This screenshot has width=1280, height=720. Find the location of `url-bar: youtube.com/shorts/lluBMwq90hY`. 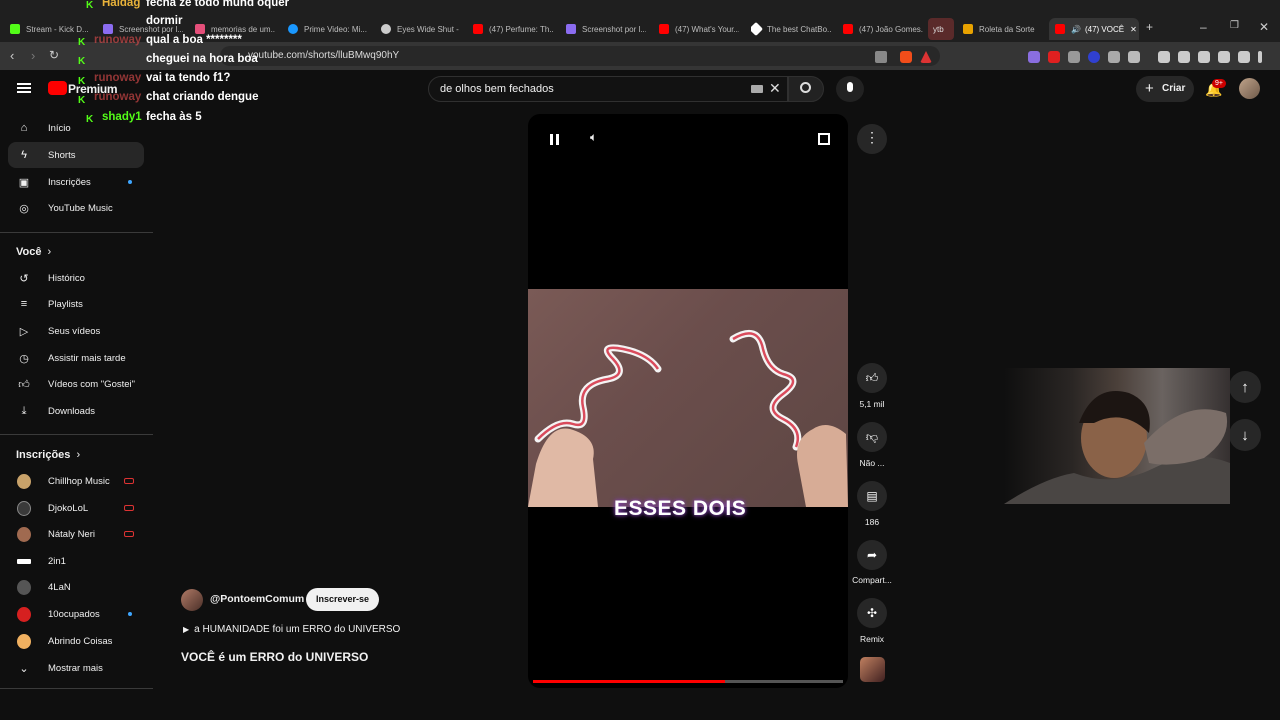

url-bar: youtube.com/shorts/lluBMwq90hY is located at coordinates (580, 56).